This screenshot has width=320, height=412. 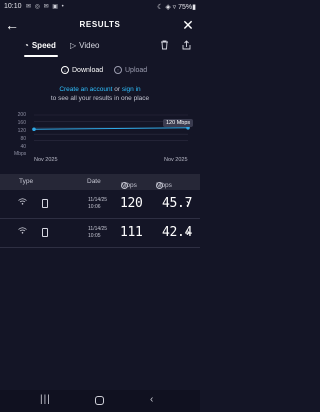 I want to click on table-row: 11/14/25 10:06 120 45.7 ›, so click(x=100, y=204).